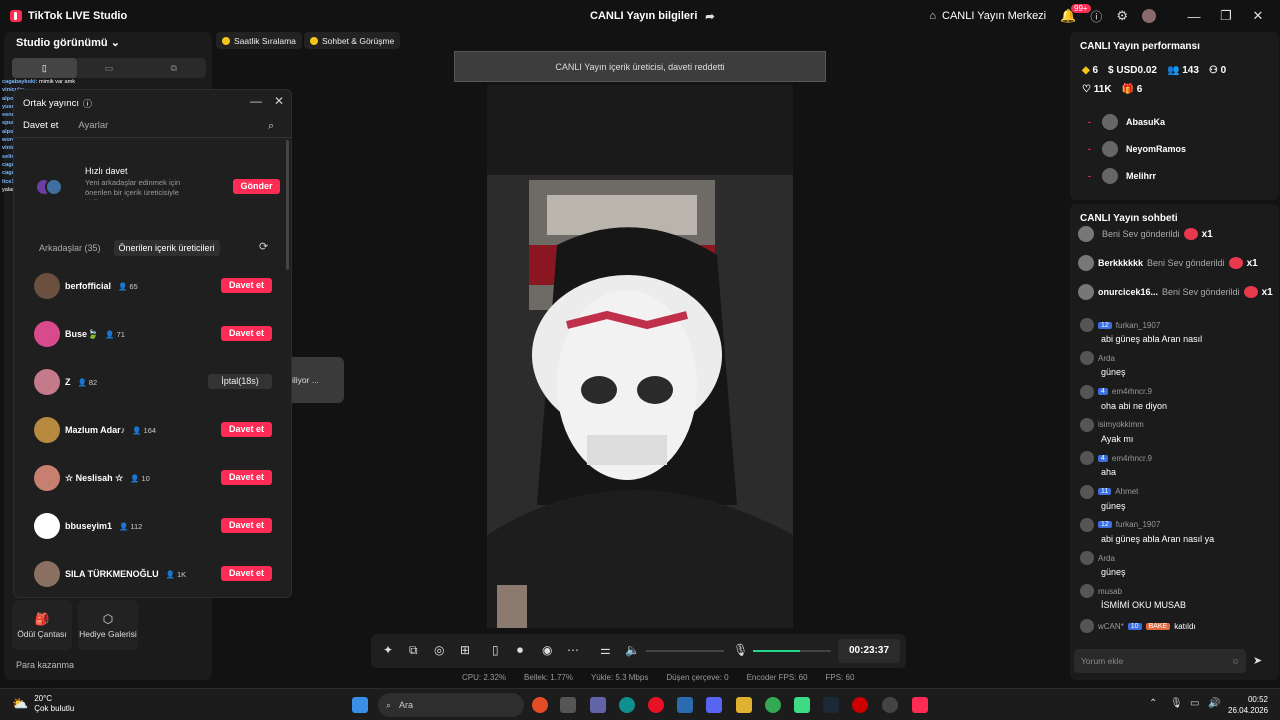 Image resolution: width=1280 pixels, height=720 pixels. What do you see at coordinates (44, 68) in the screenshot?
I see `portrait-layout-icon: ▯` at bounding box center [44, 68].